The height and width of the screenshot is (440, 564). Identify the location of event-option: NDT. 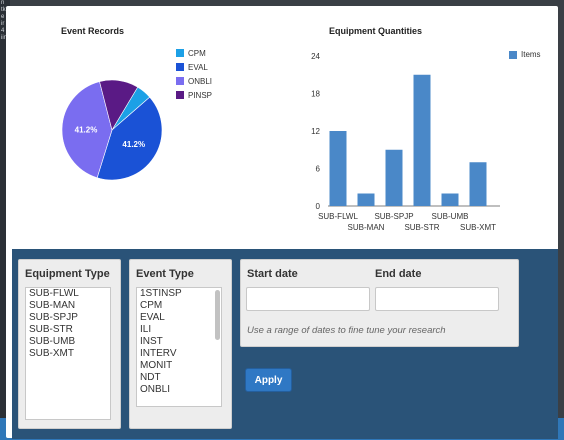
(179, 378).